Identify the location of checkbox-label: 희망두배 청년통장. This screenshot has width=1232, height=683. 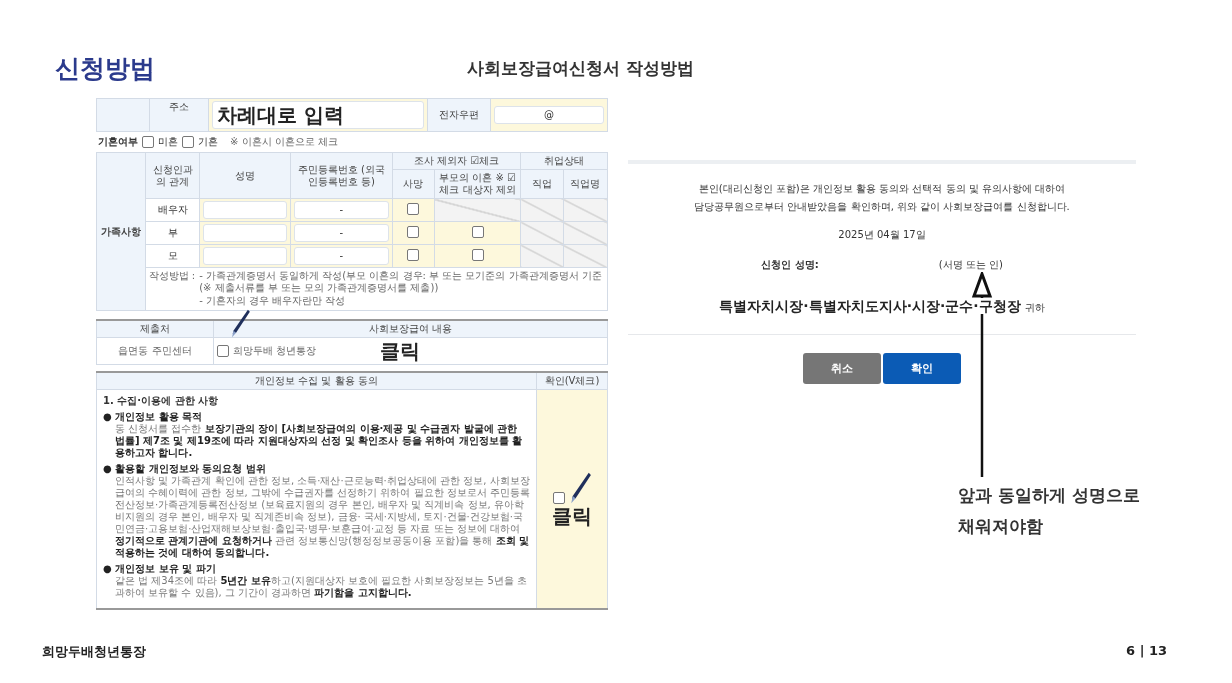
(275, 351).